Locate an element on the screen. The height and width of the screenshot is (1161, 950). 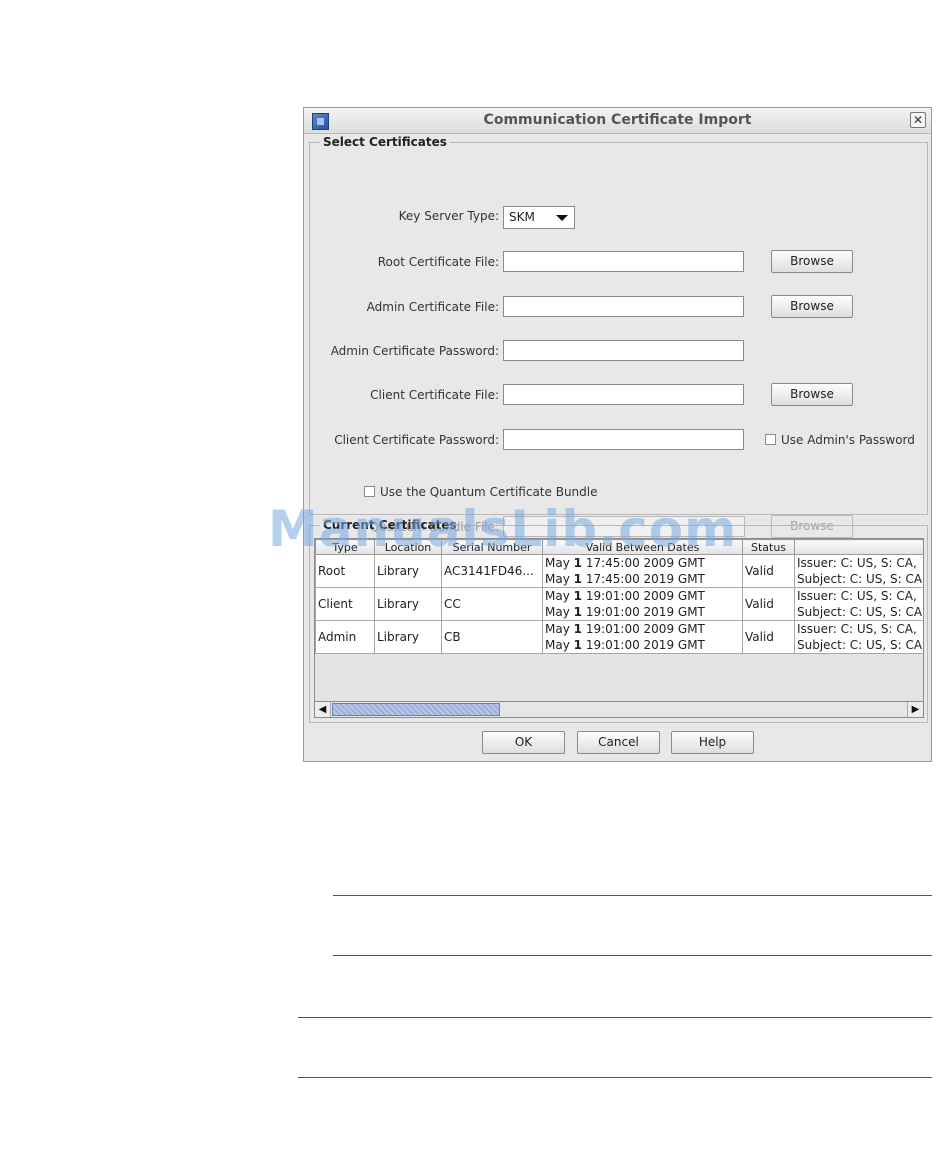
client-browse-button: Browse is located at coordinates (812, 394).